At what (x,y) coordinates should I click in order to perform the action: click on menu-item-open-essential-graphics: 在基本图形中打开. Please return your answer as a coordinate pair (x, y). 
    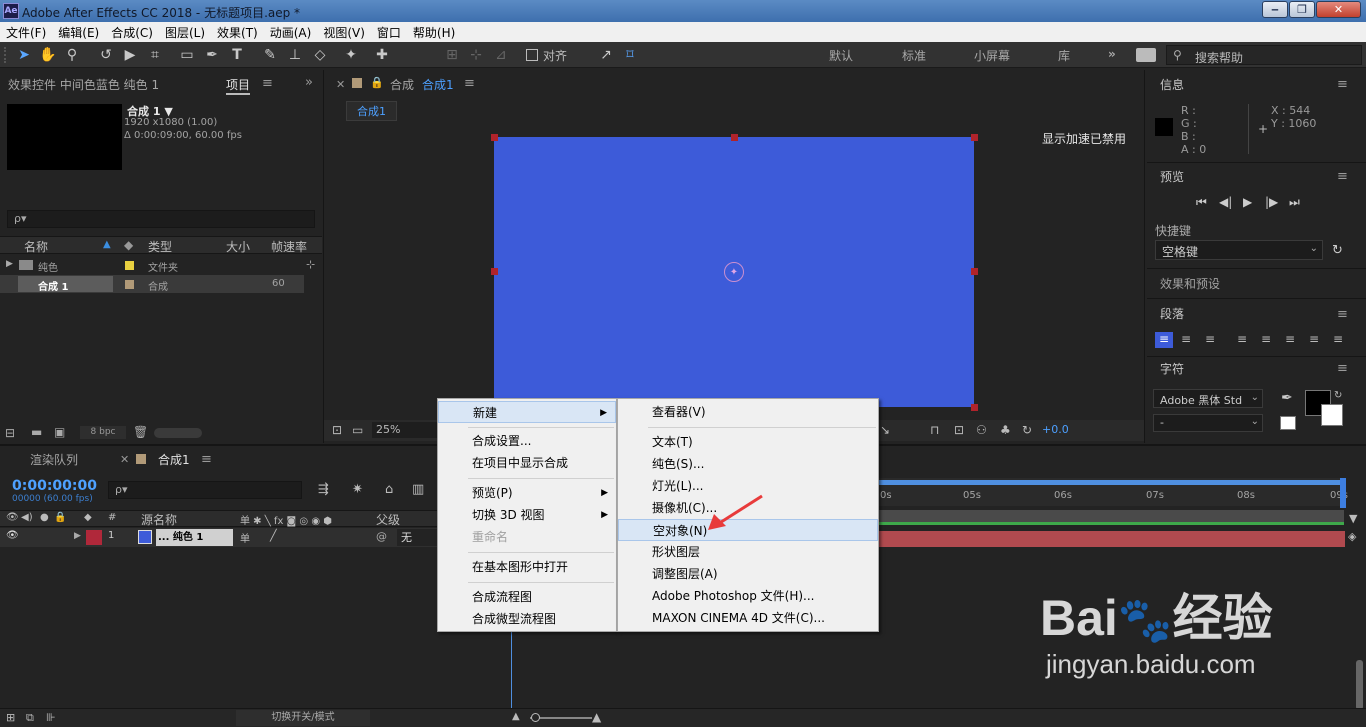
    Looking at the image, I should click on (527, 567).